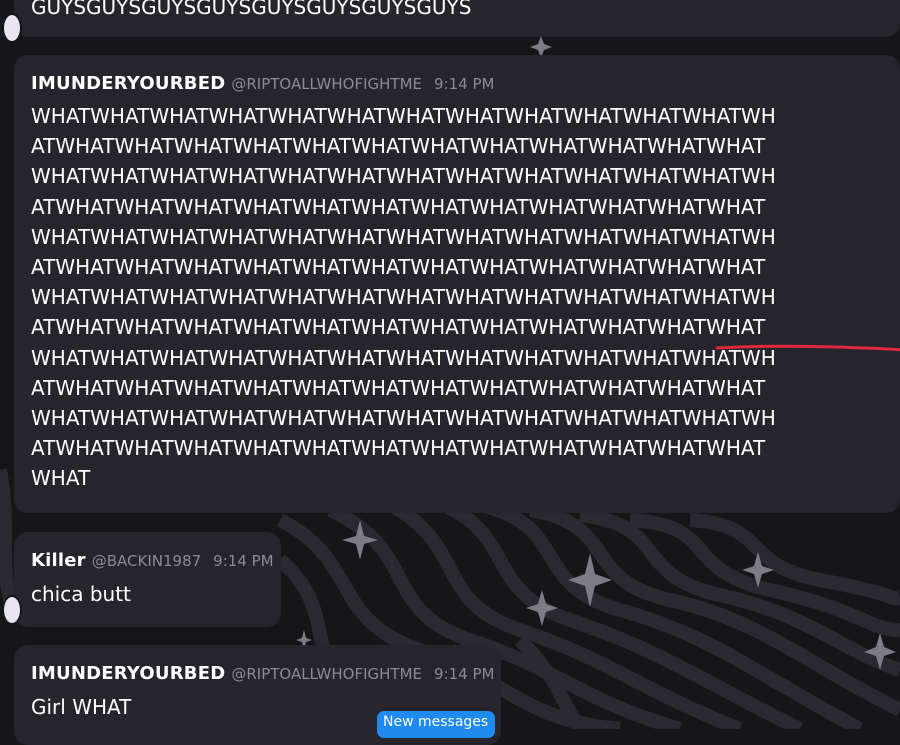  Describe the element at coordinates (81, 707) in the screenshot. I see `message-text: Girl WHAT` at that location.